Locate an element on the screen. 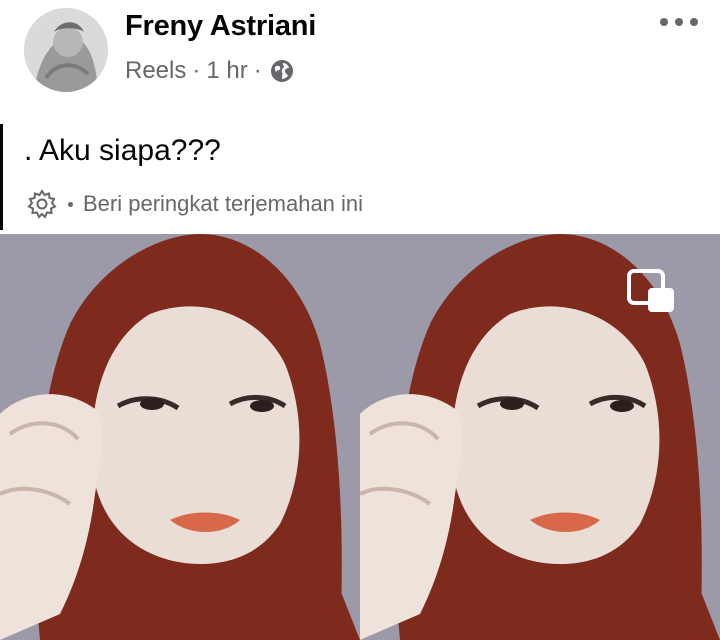  author-avatar is located at coordinates (66, 50).